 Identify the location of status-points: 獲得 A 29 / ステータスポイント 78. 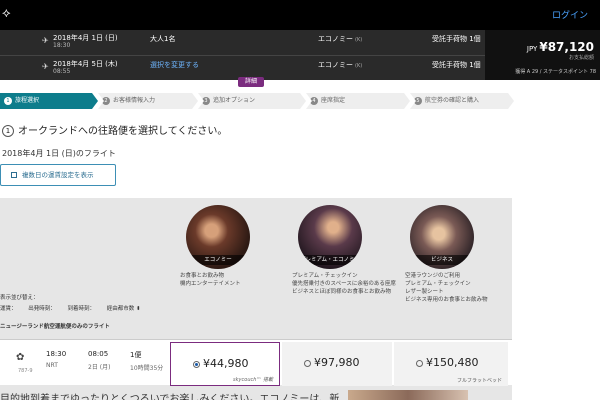
(555, 72).